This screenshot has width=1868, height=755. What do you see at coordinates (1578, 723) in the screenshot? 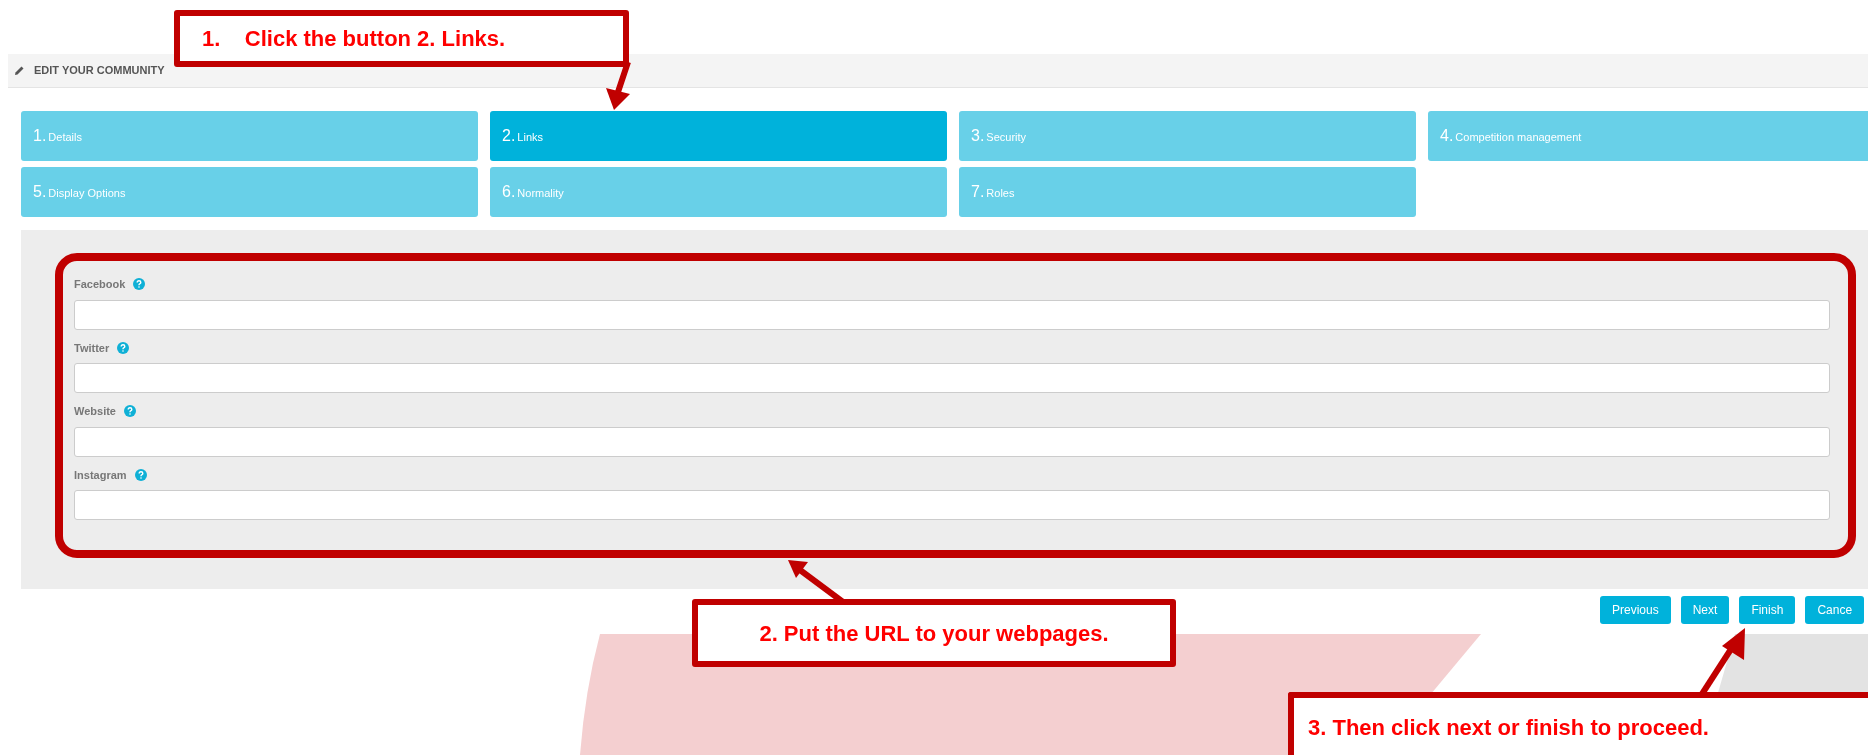
I see `callout-box: 3. Then click next or finish to proceed.` at bounding box center [1578, 723].